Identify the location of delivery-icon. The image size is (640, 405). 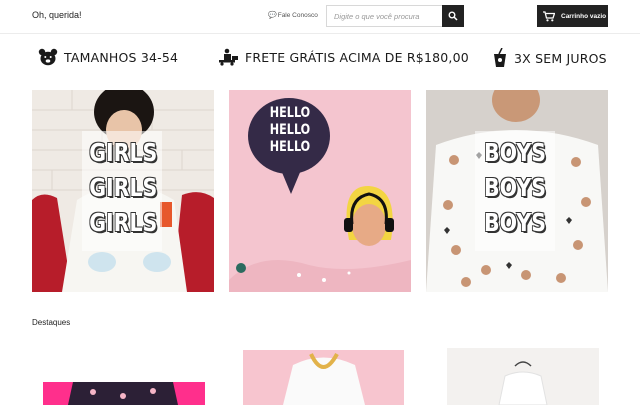
(228, 57).